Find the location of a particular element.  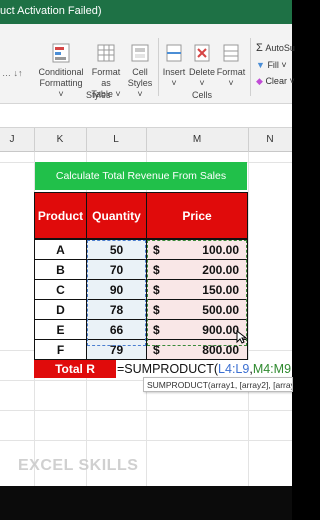

formula-edit-cell: =SUMPRODUCT(L4:L9, M4:M9 is located at coordinates (204, 369).